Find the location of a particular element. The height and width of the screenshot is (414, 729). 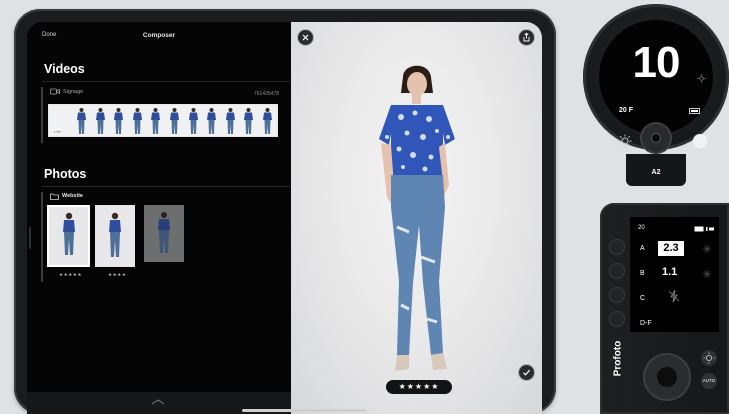

a2-power-value: 10 is located at coordinates (656, 62).